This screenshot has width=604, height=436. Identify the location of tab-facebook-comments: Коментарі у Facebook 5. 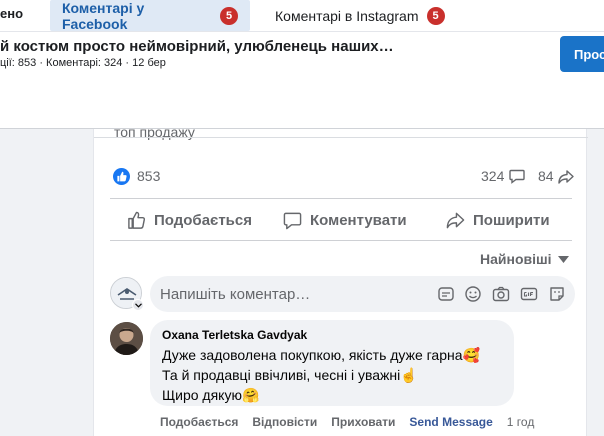
(150, 16).